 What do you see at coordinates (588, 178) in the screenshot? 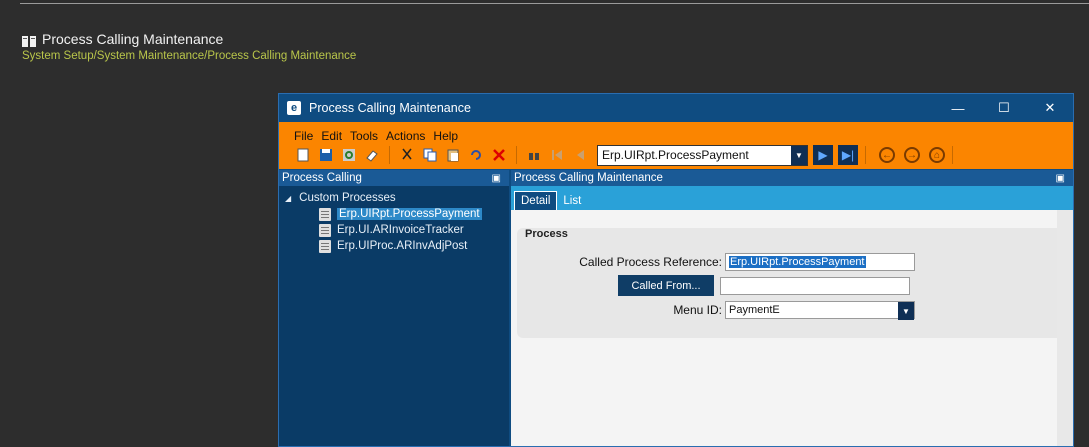
I see `detail-pane-title: Process Calling Maintenance` at bounding box center [588, 178].